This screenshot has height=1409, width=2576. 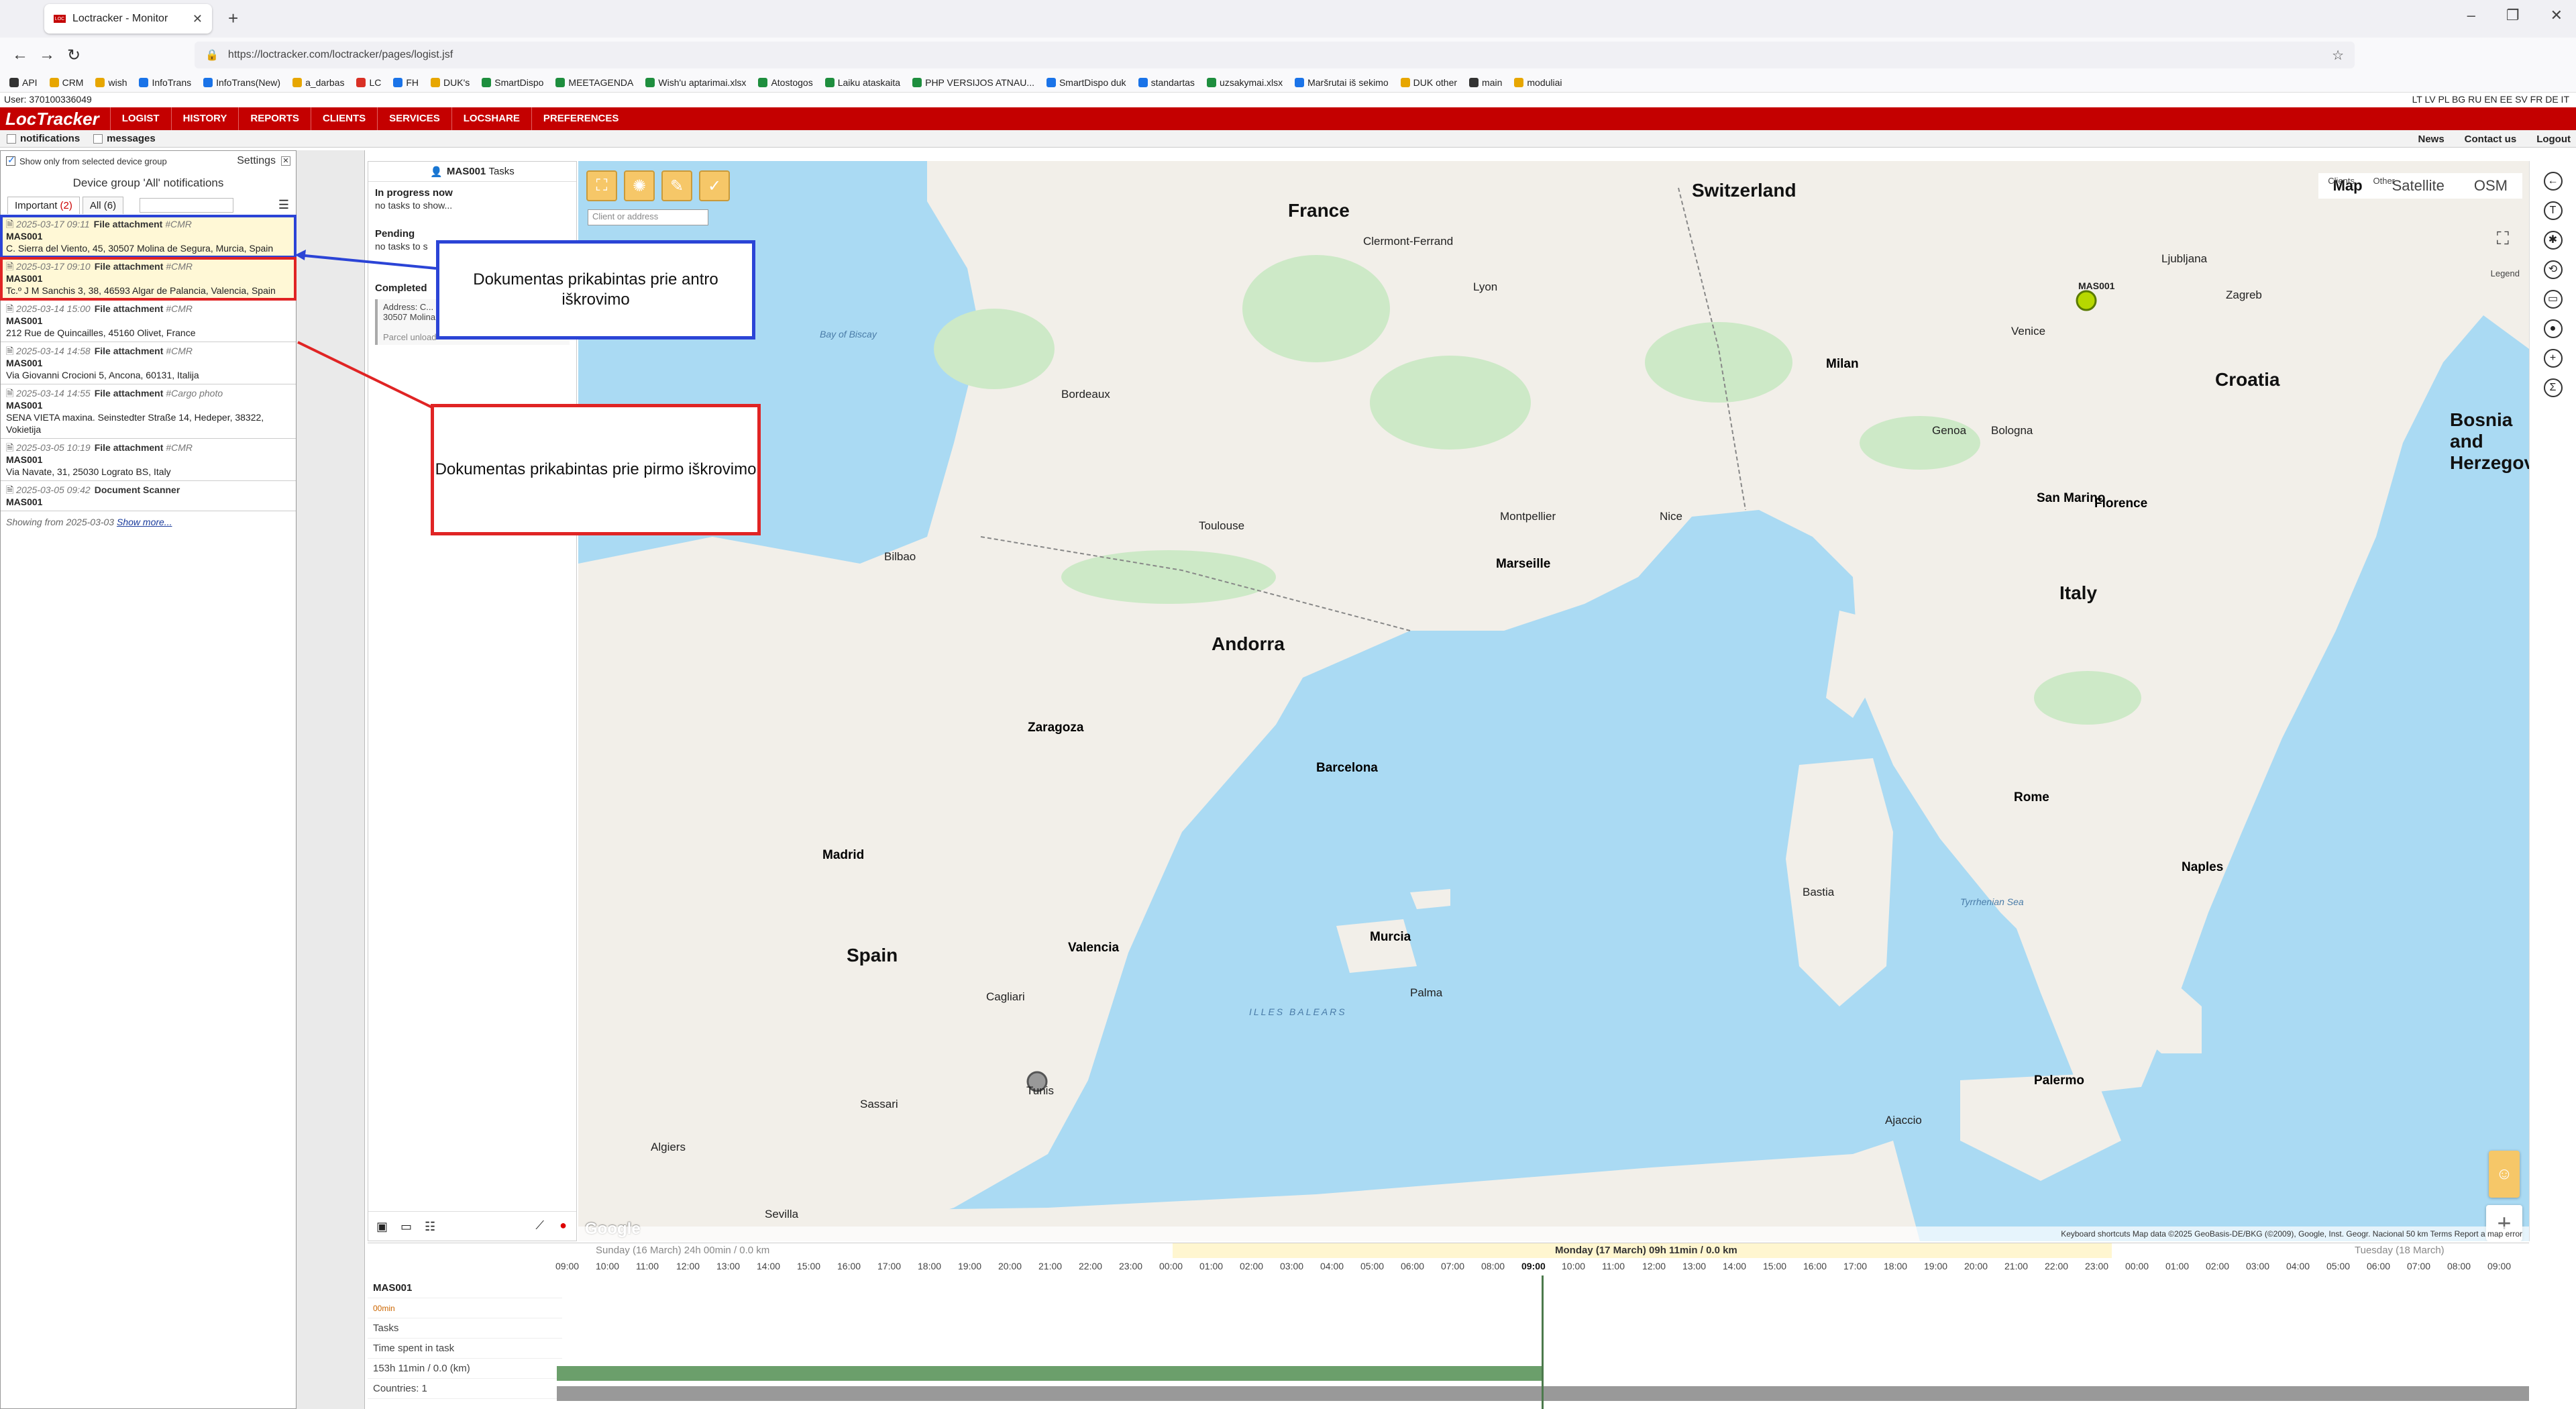 I want to click on menu-icon: ☰, so click(x=283, y=205).